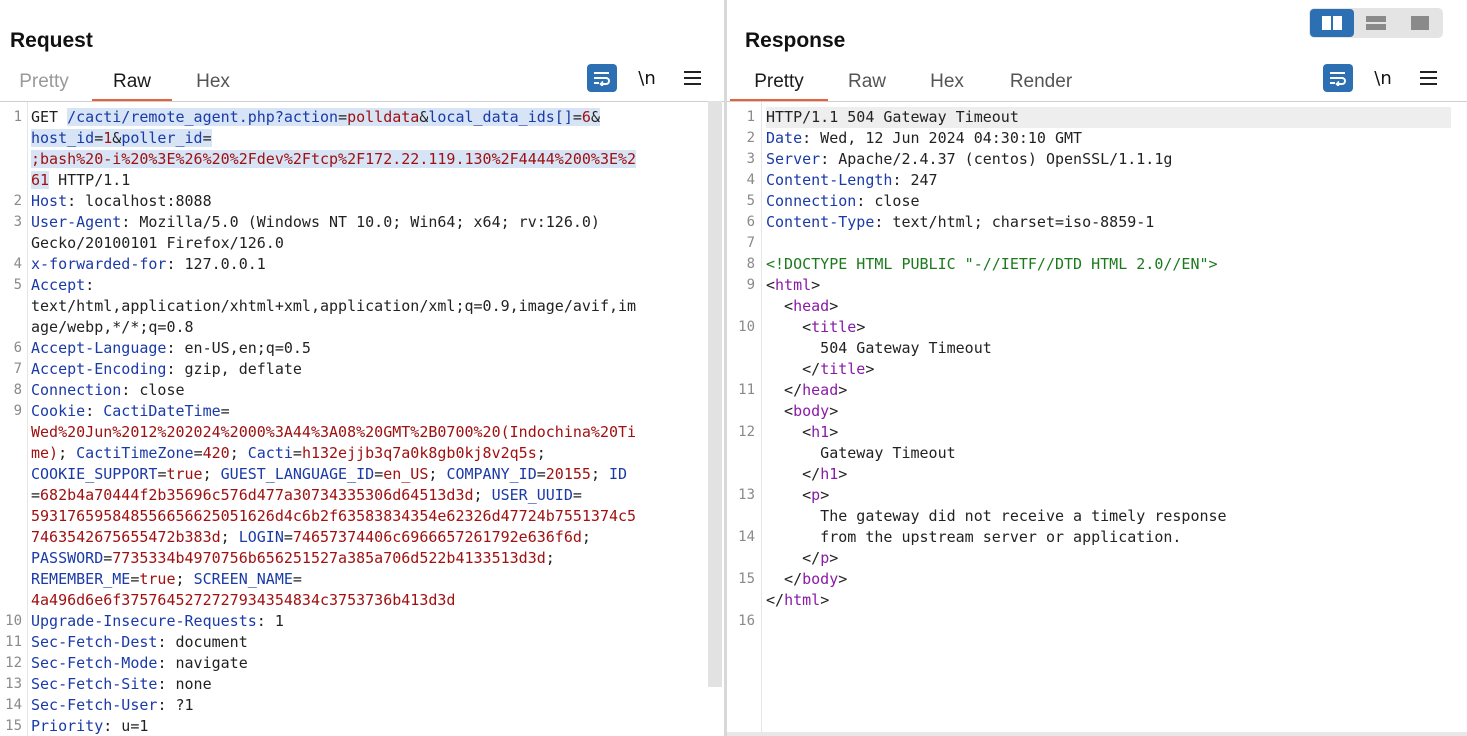 The image size is (1467, 736). What do you see at coordinates (166, 579) in the screenshot?
I see `code-line: REMEMBER_ME=true; SCREEN_NAME=` at bounding box center [166, 579].